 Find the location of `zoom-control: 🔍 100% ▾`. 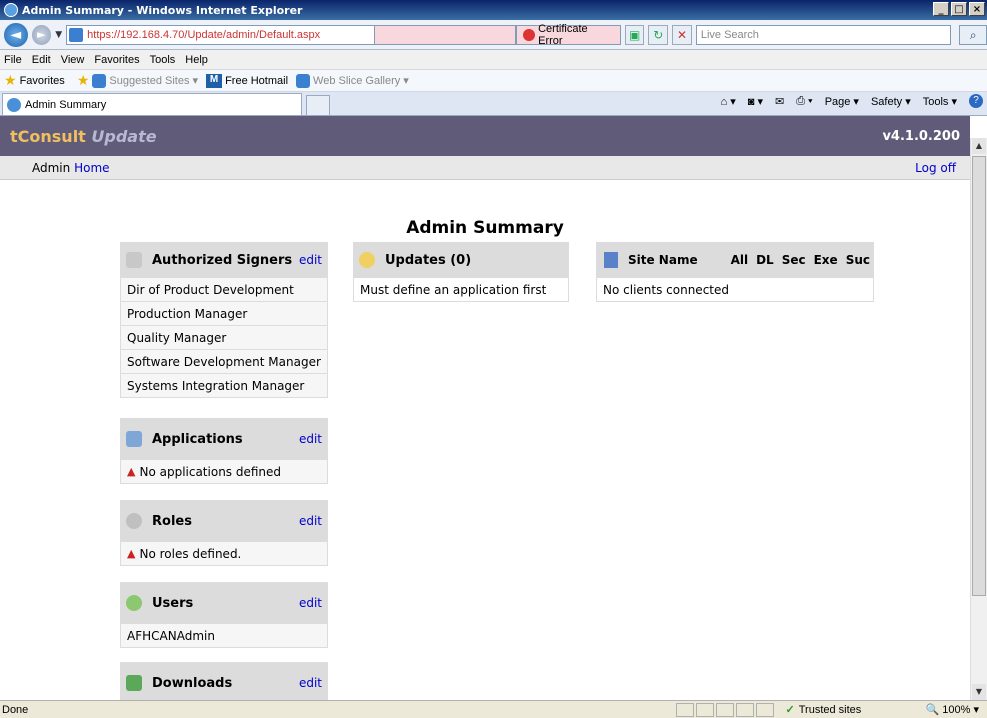

zoom-control: 🔍 100% ▾ is located at coordinates (952, 709).